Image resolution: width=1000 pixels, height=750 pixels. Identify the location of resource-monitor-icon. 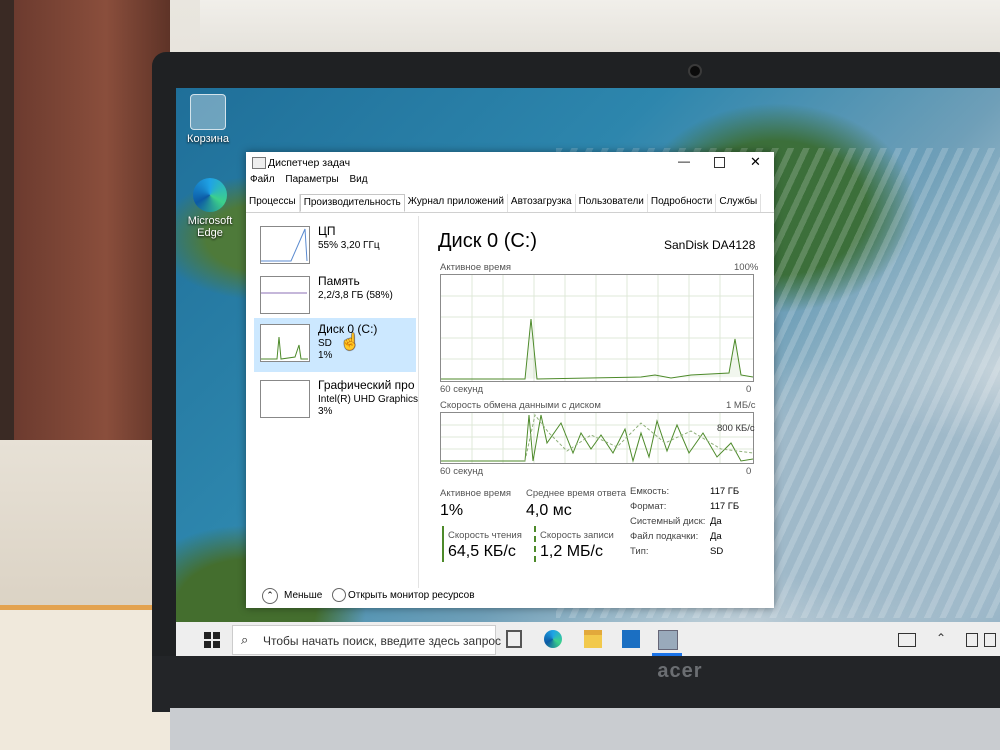
(339, 595).